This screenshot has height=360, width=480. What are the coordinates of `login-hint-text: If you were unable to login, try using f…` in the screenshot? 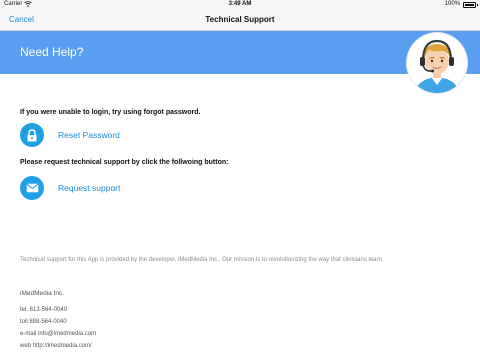 It's located at (110, 112).